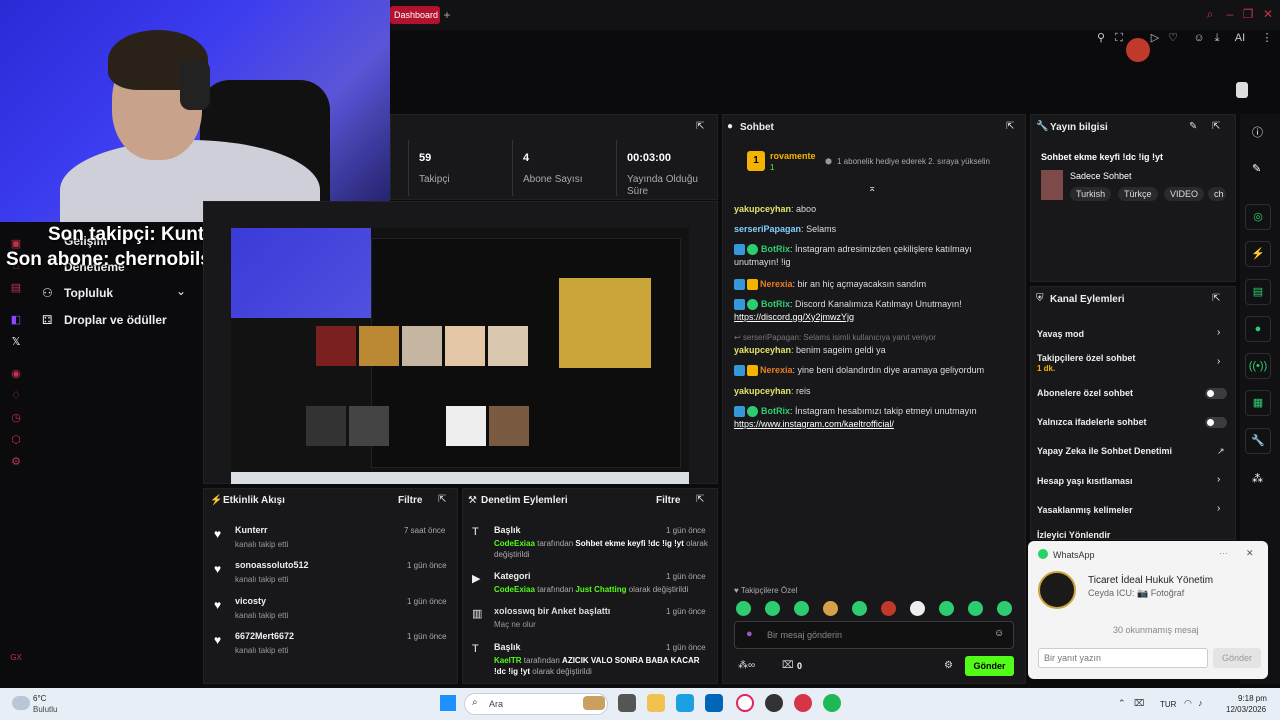 Image resolution: width=1280 pixels, height=720 pixels. Describe the element at coordinates (832, 703) in the screenshot. I see `spotify-icon` at that location.